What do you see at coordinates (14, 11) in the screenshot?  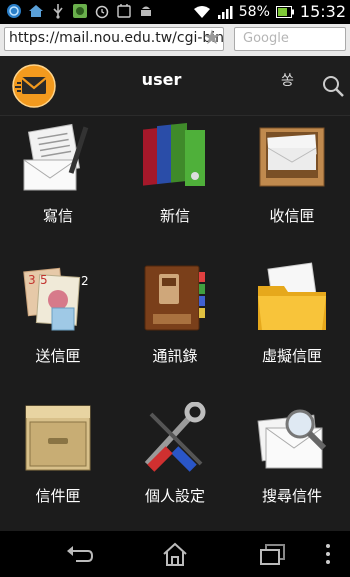 I see `notification-globe-icon` at bounding box center [14, 11].